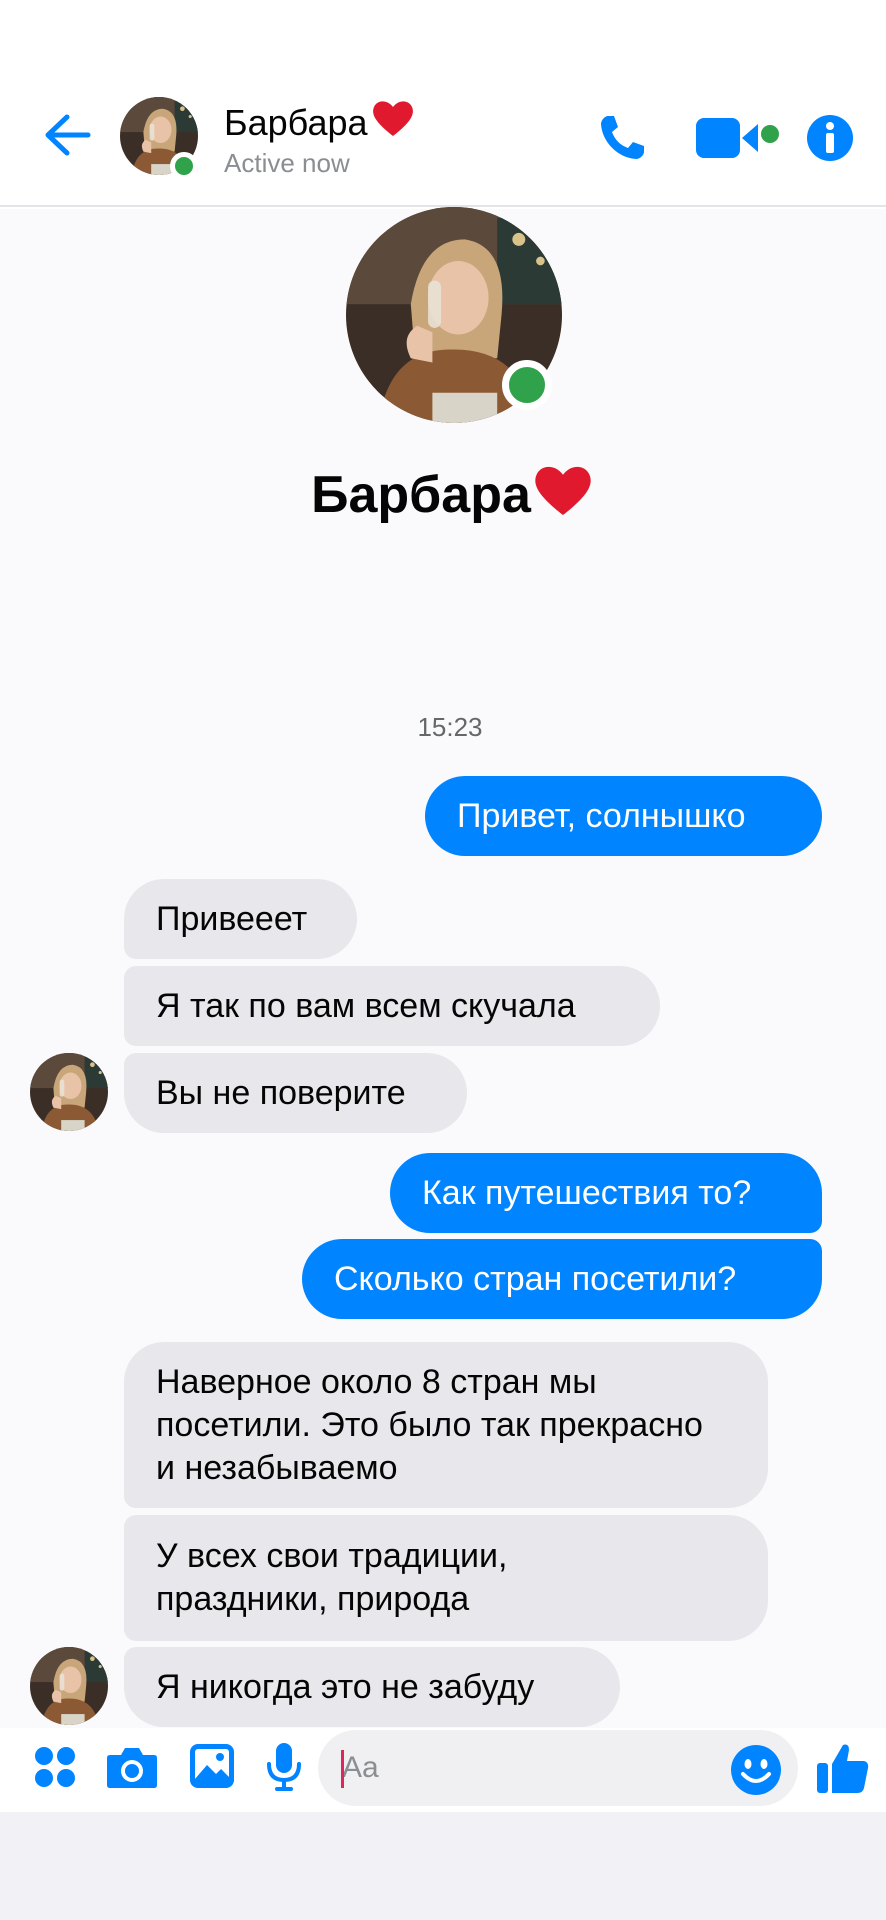 Image resolution: width=886 pixels, height=1920 pixels. I want to click on message-text: У всех свои традиции, праздники, природа, so click(332, 1577).